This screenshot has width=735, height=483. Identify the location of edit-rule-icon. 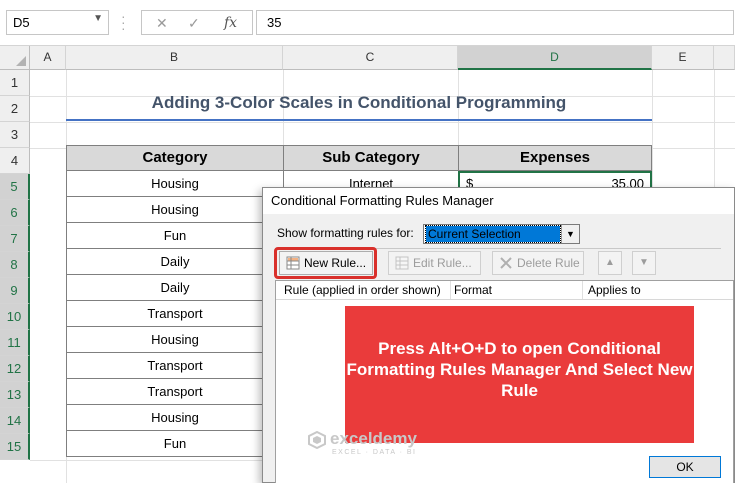
(402, 263).